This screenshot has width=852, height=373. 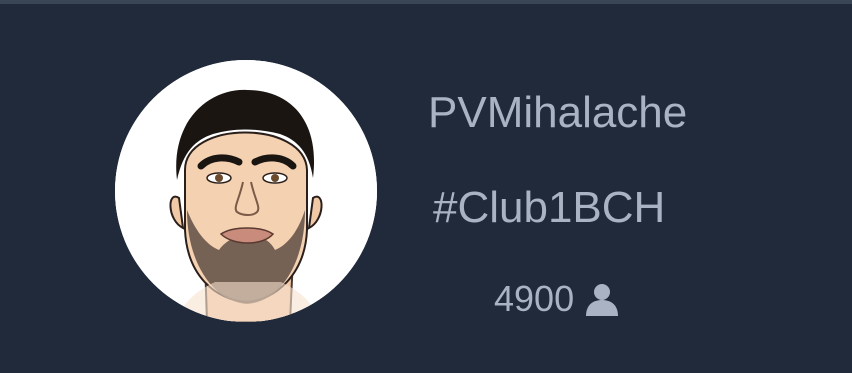 What do you see at coordinates (534, 298) in the screenshot?
I see `followers-count-value: 4900` at bounding box center [534, 298].